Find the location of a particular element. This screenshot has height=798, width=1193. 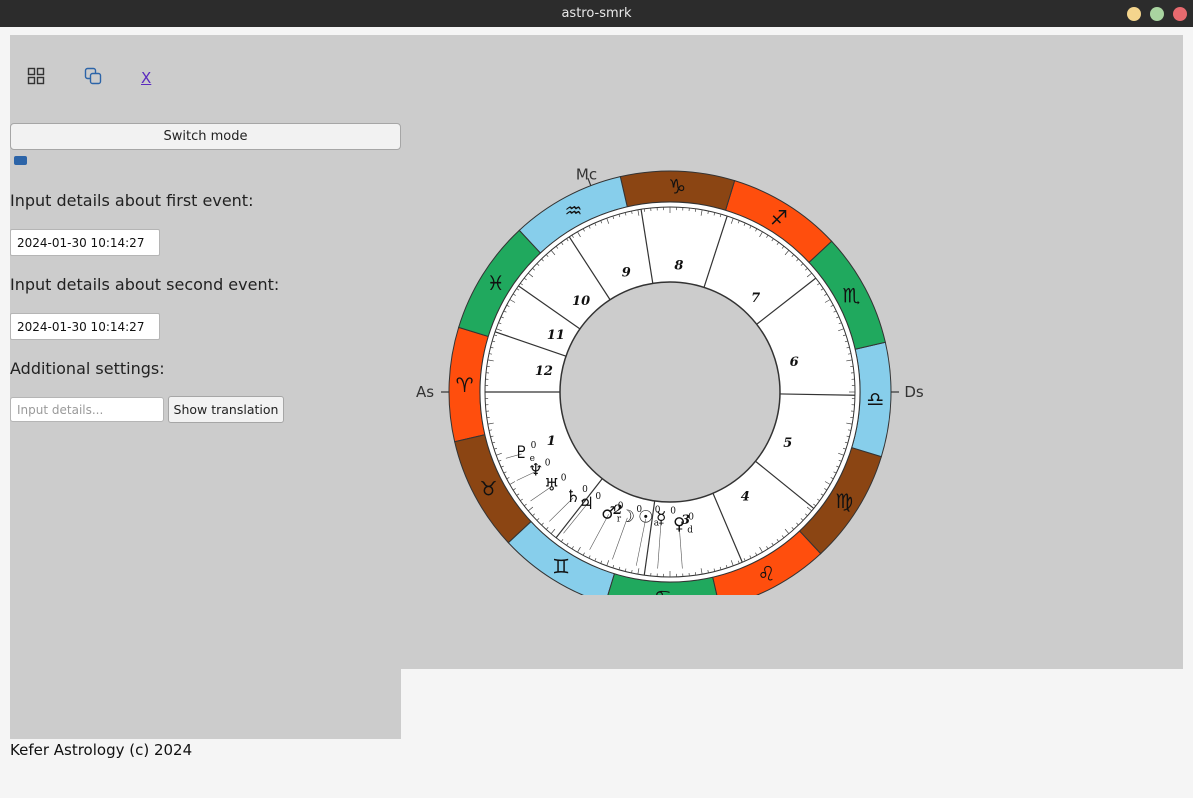

copy-icon is located at coordinates (93, 76).